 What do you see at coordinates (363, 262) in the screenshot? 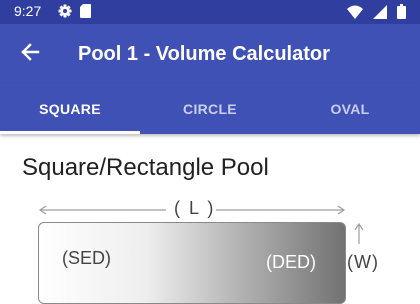
I see `width-label: (W)` at bounding box center [363, 262].